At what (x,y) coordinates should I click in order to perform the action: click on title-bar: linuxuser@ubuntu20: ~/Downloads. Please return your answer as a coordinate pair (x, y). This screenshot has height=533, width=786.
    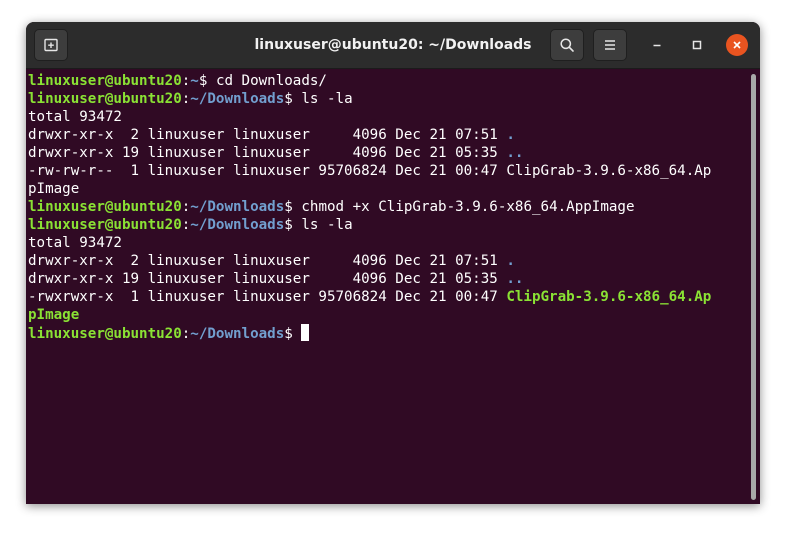
    Looking at the image, I should click on (393, 45).